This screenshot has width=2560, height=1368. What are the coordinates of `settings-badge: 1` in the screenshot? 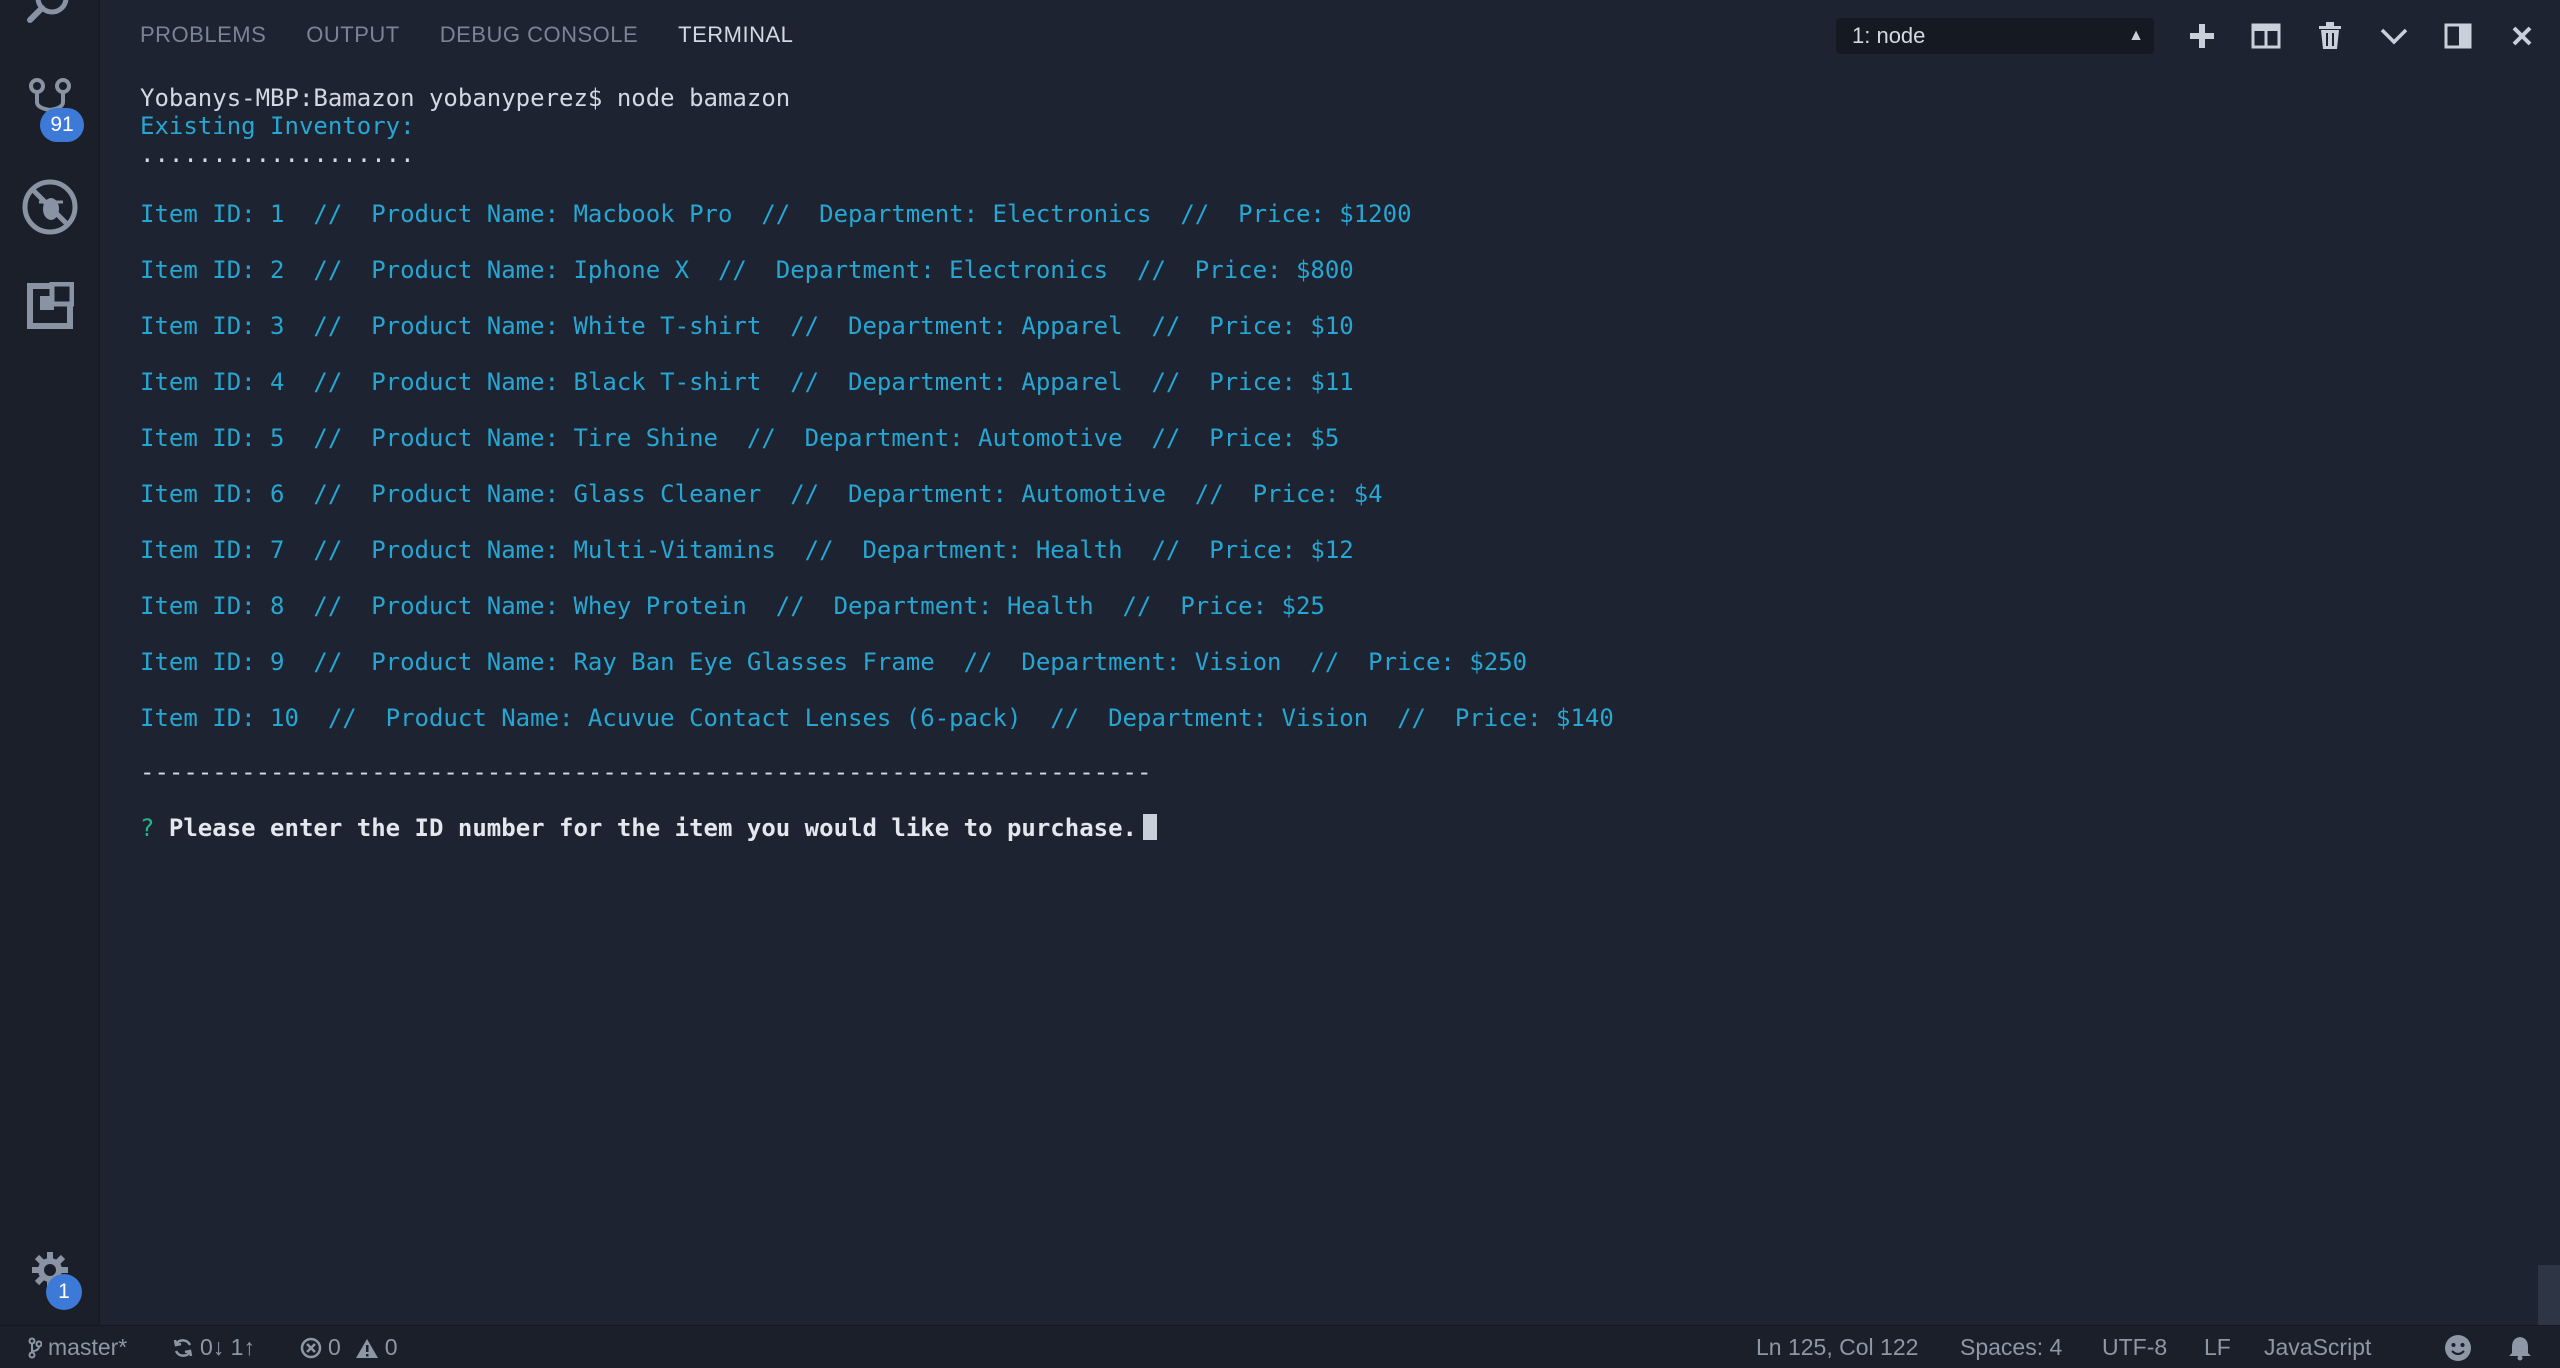 It's located at (64, 1292).